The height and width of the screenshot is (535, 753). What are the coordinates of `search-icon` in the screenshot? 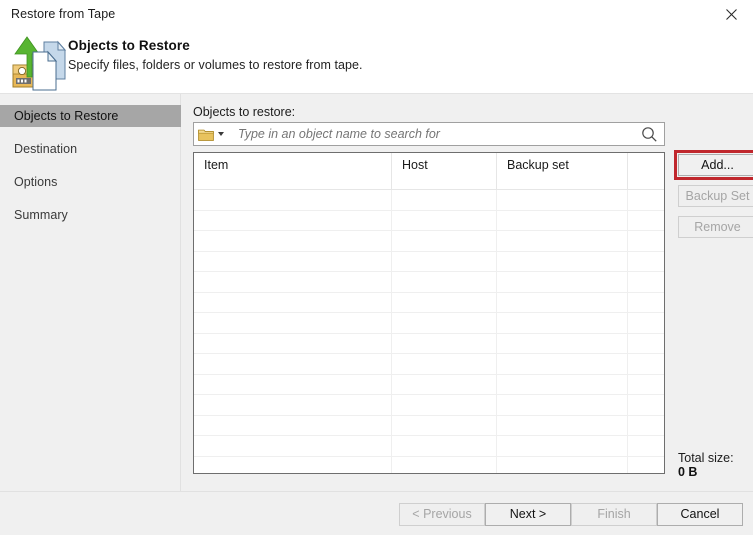 It's located at (649, 134).